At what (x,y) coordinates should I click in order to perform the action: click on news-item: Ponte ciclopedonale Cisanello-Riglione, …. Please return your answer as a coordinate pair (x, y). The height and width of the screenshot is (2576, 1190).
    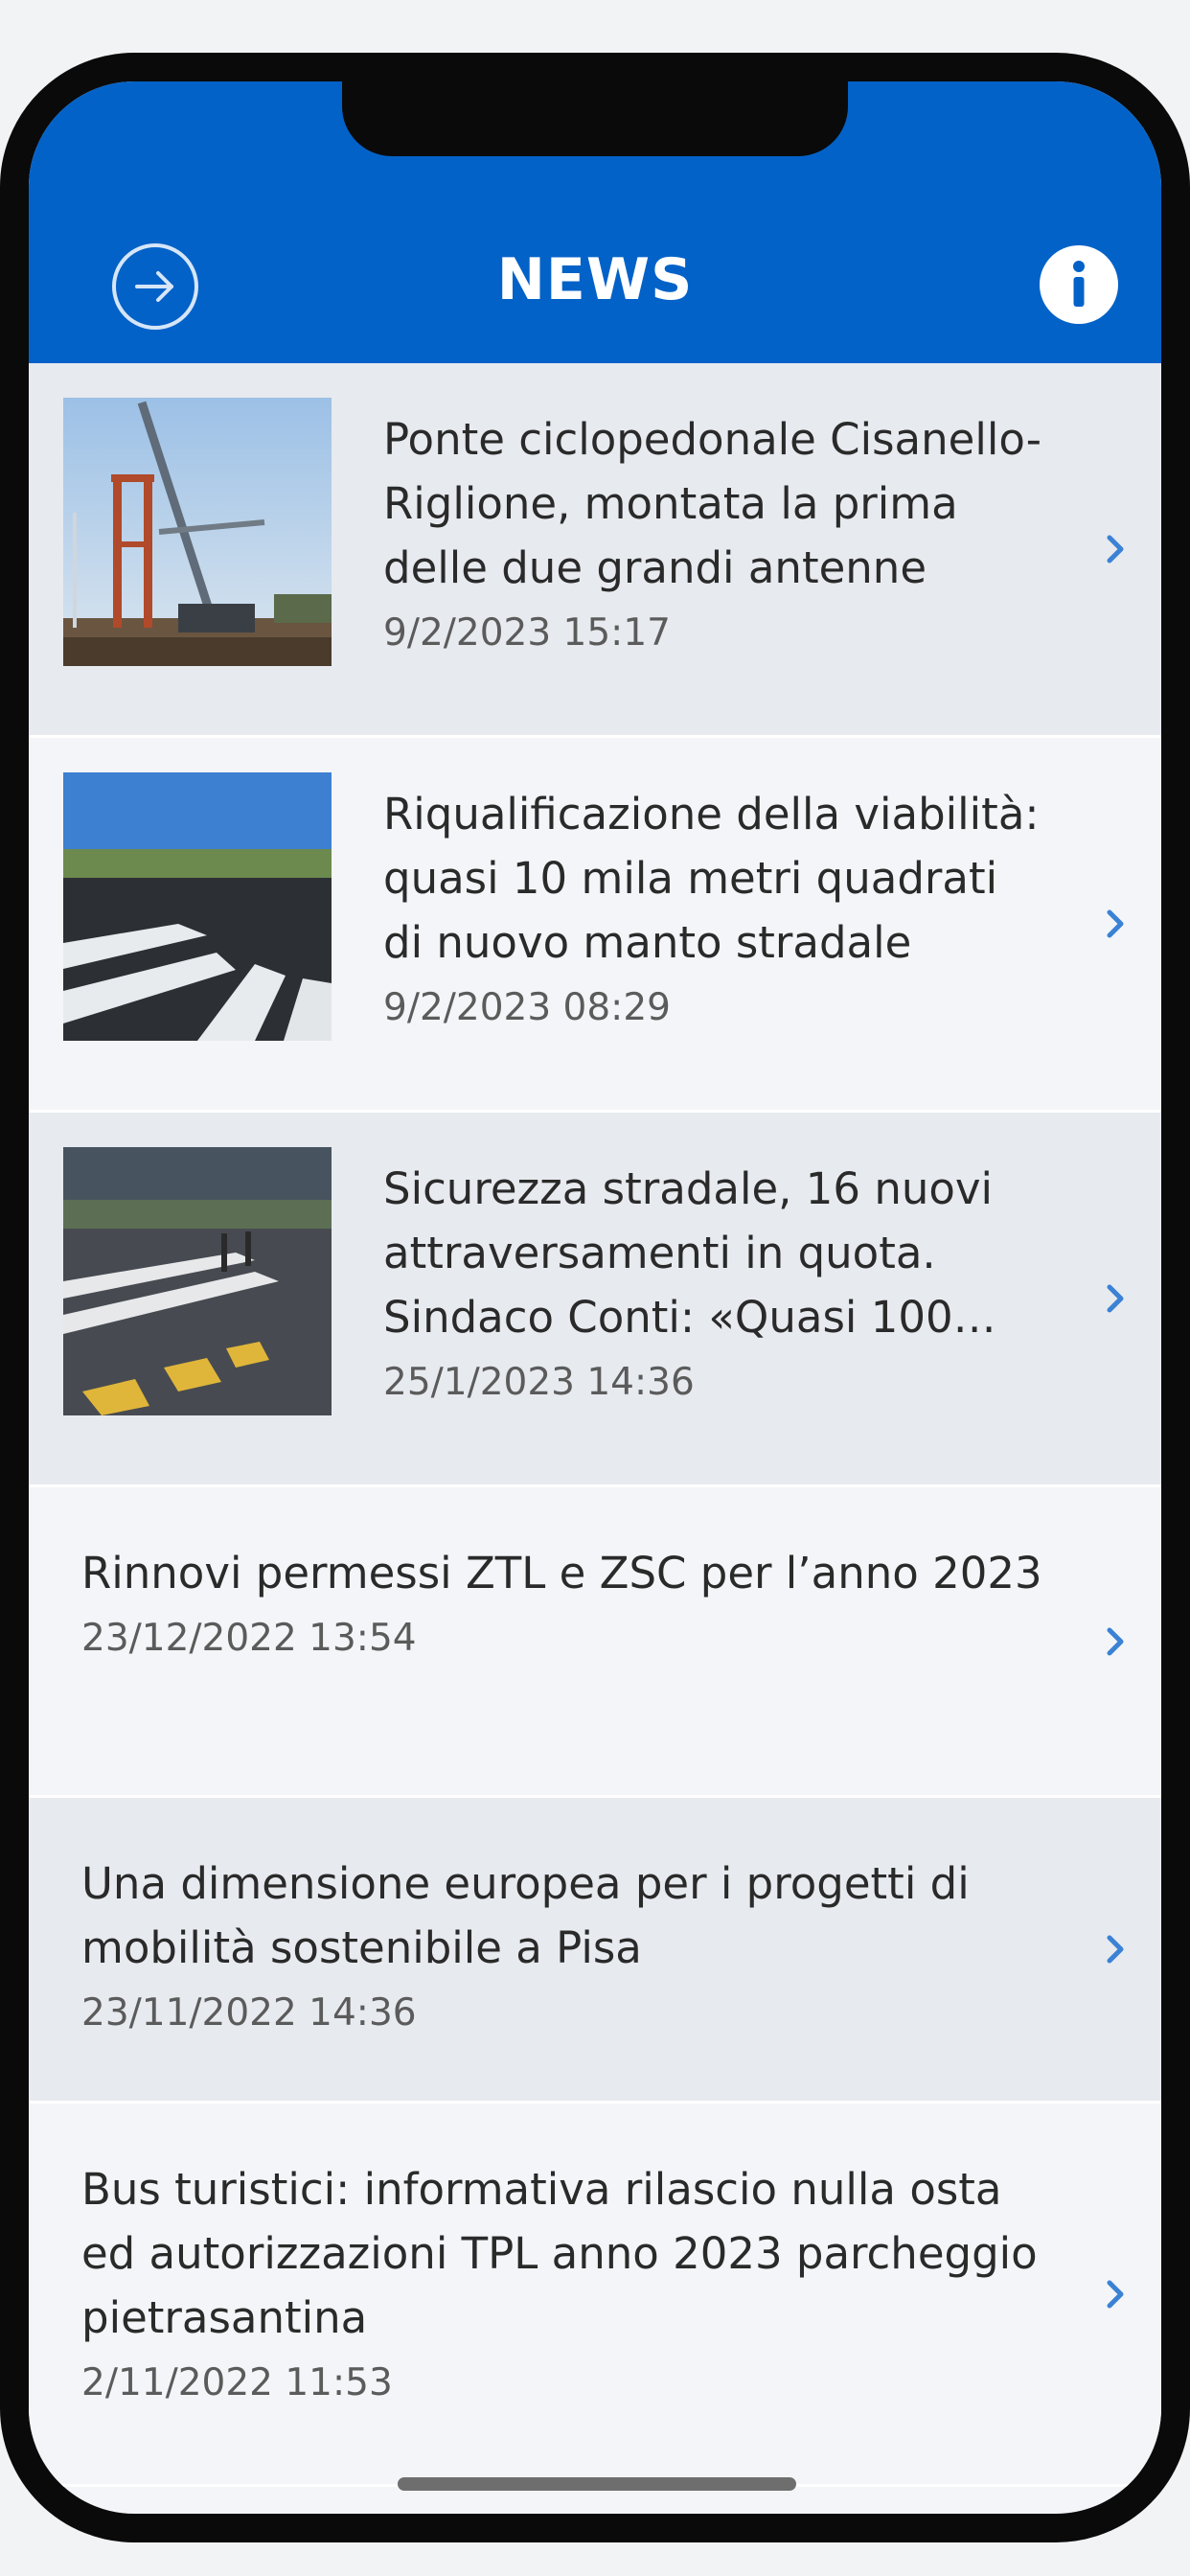
    Looking at the image, I should click on (595, 550).